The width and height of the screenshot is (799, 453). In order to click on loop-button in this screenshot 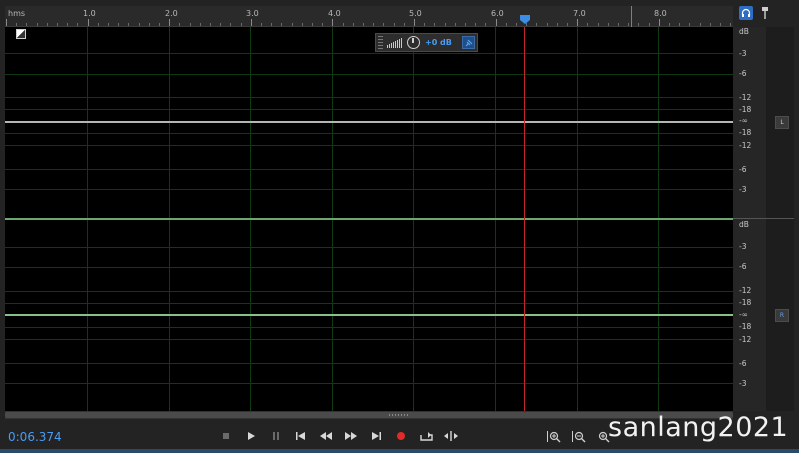, I will do `click(426, 436)`.